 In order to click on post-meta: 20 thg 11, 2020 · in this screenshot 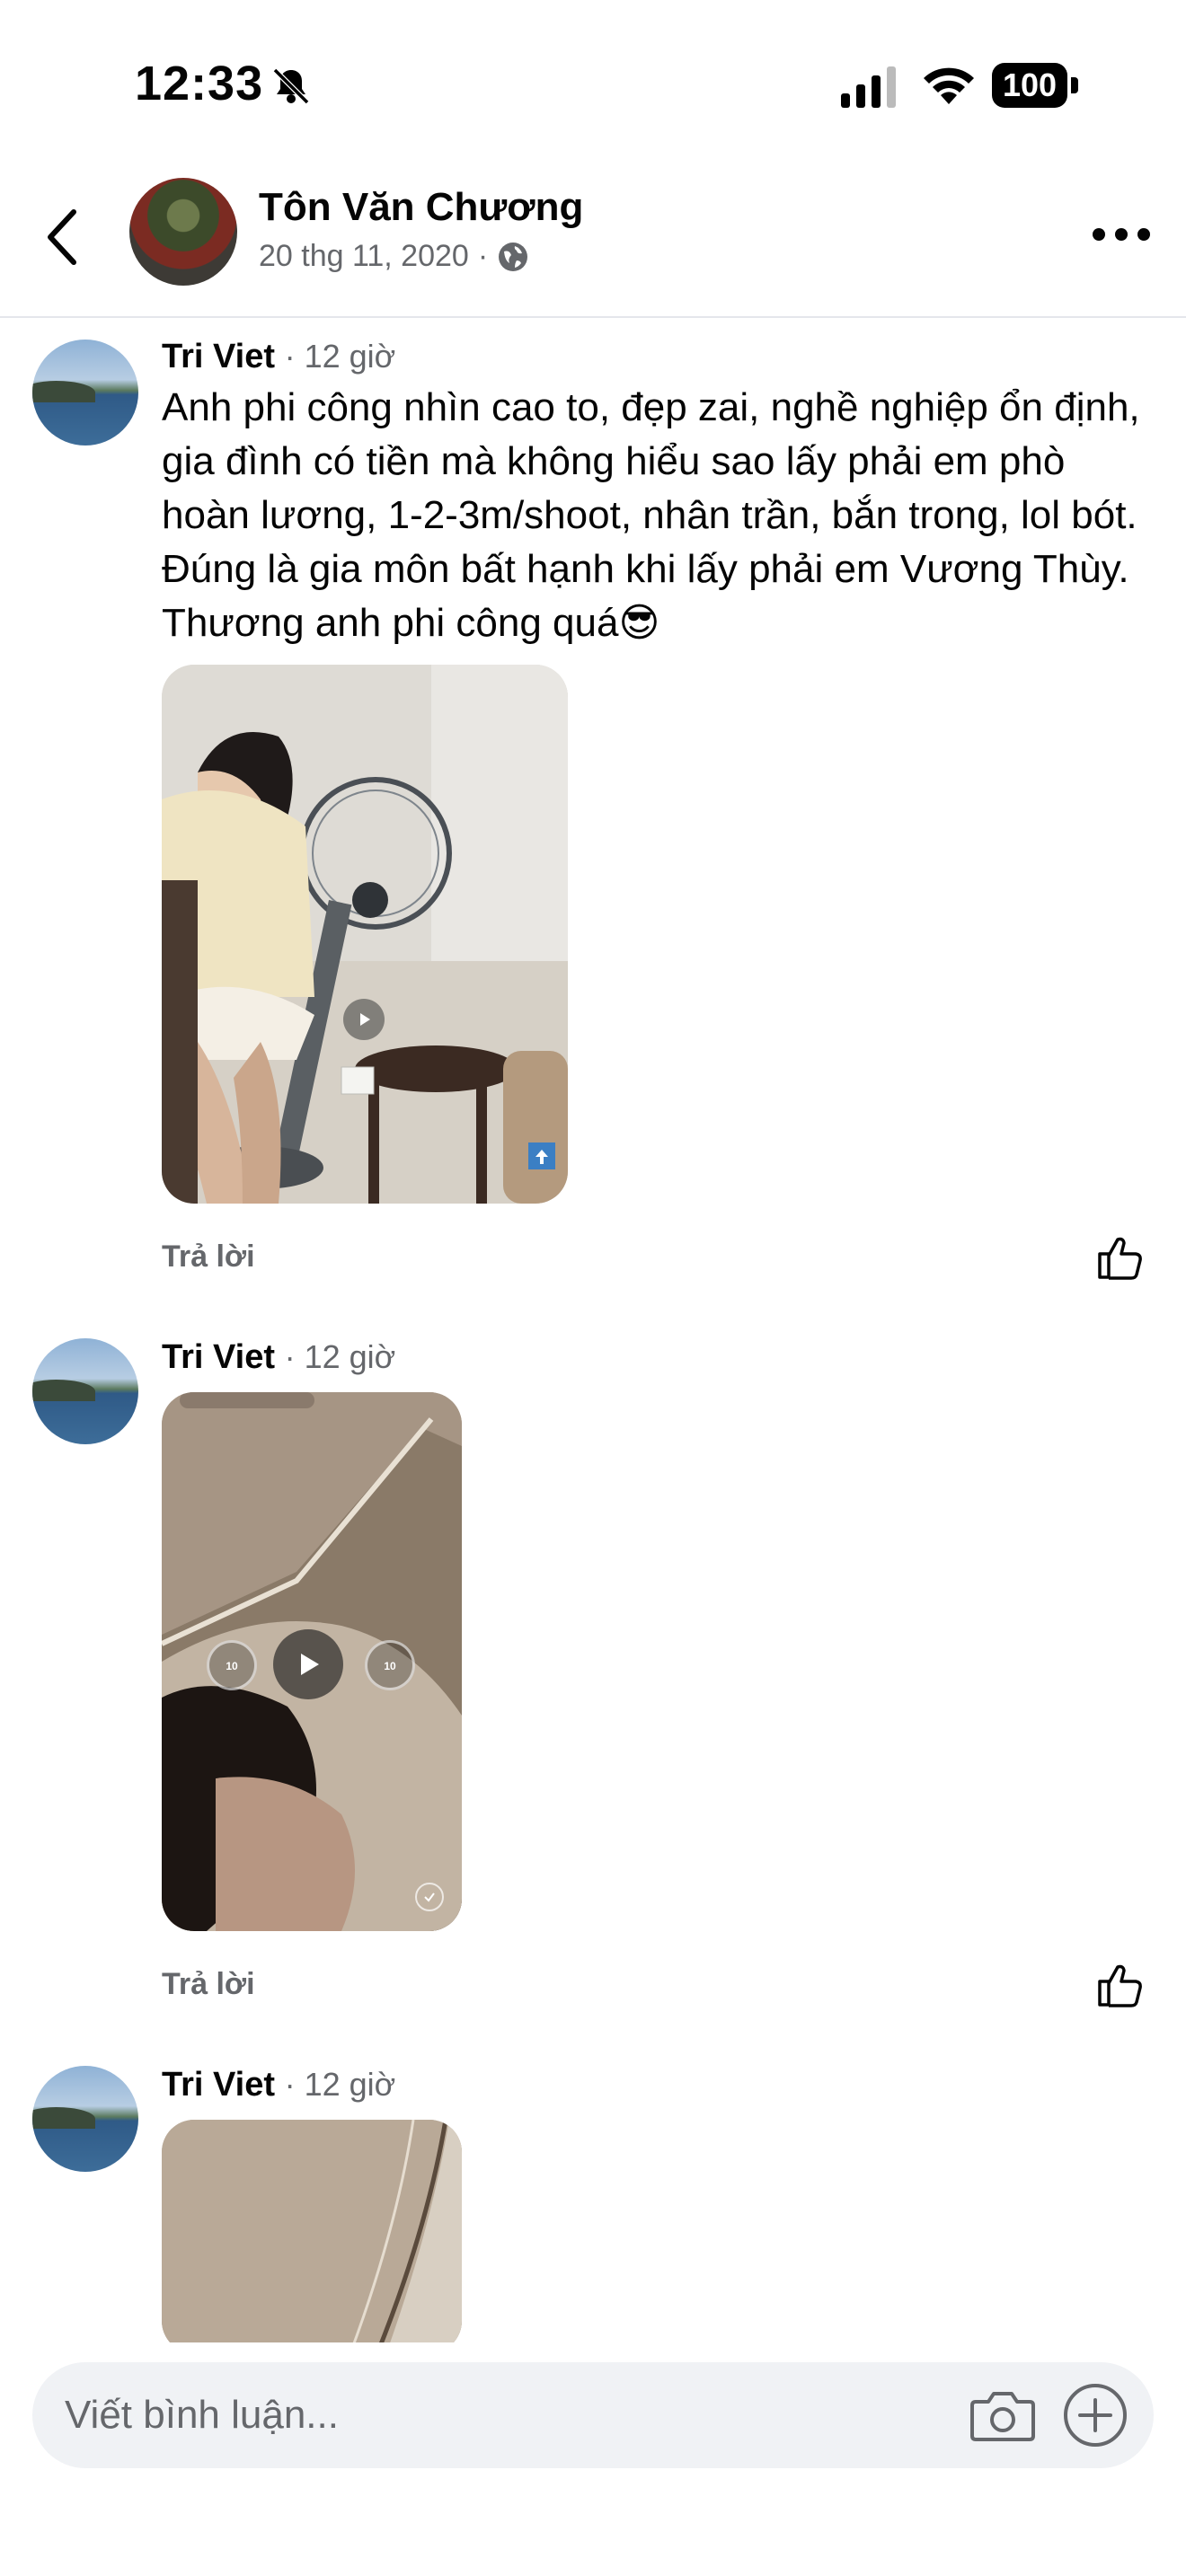, I will do `click(394, 256)`.